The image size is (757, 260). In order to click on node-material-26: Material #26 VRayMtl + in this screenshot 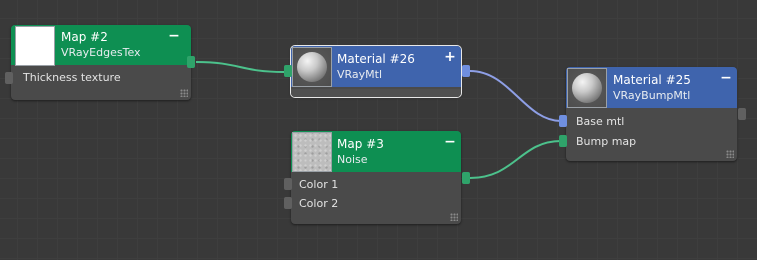, I will do `click(376, 71)`.